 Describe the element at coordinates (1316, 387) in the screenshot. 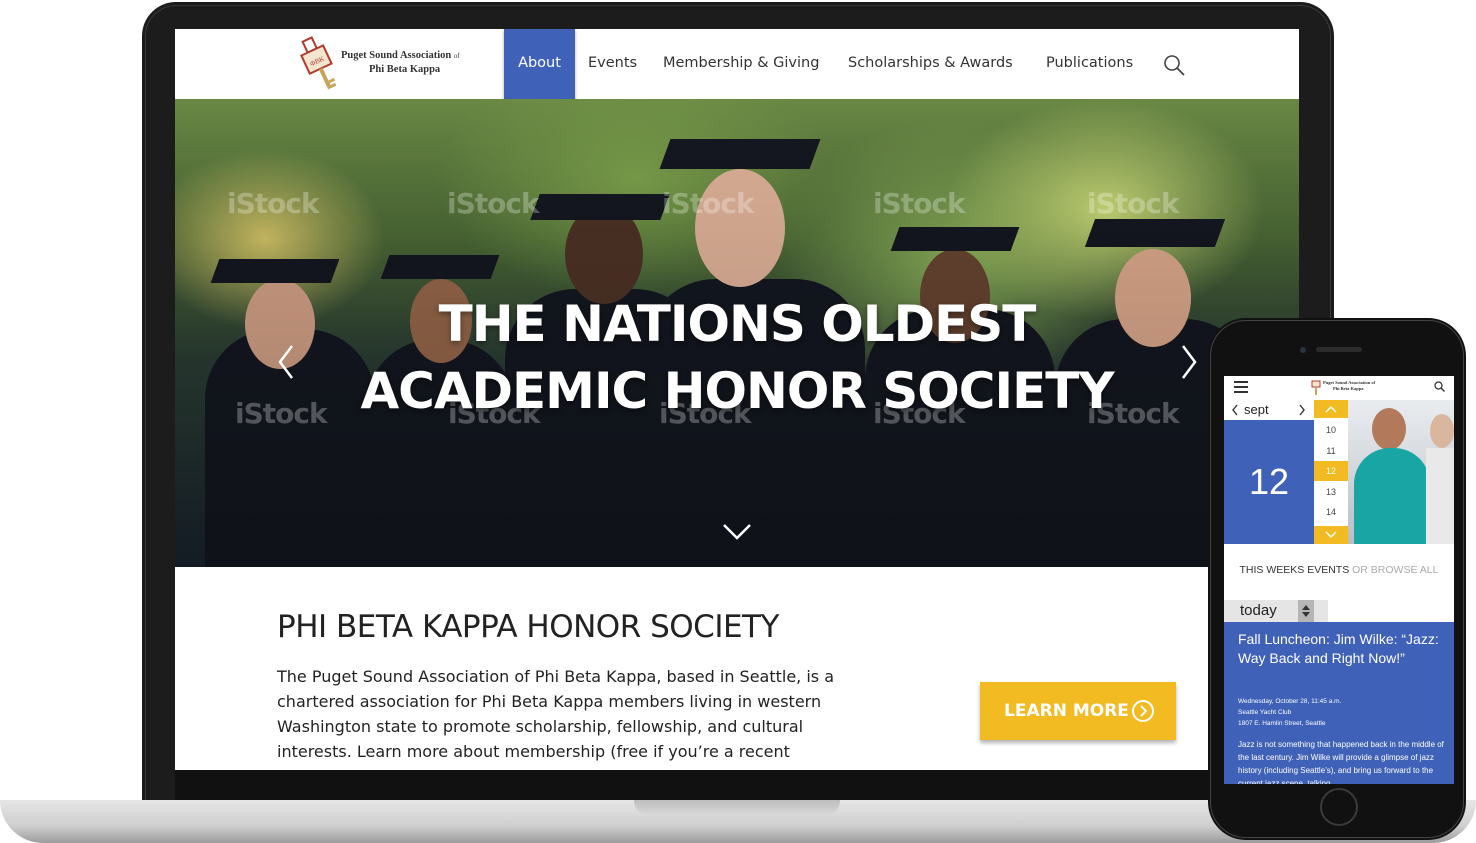

I see `key-logo-icon` at that location.